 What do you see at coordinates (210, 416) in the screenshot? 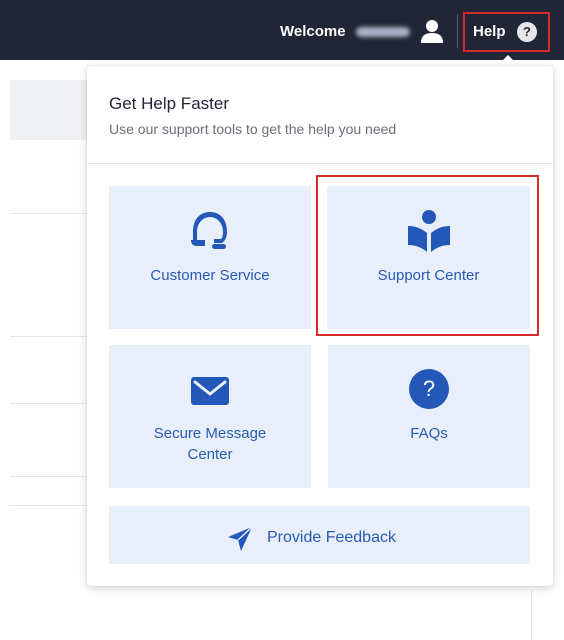
I see `secure-message-center-tile: Secure Message Center` at bounding box center [210, 416].